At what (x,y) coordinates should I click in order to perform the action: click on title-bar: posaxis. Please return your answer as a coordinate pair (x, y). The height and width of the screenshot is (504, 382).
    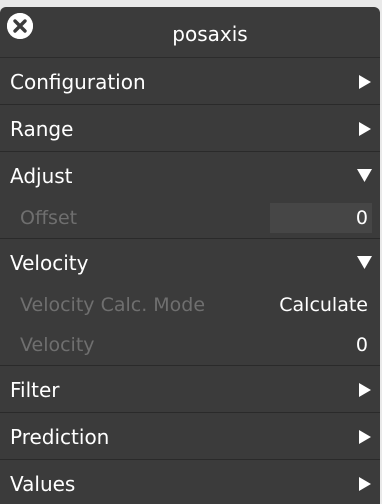
    Looking at the image, I should click on (190, 32).